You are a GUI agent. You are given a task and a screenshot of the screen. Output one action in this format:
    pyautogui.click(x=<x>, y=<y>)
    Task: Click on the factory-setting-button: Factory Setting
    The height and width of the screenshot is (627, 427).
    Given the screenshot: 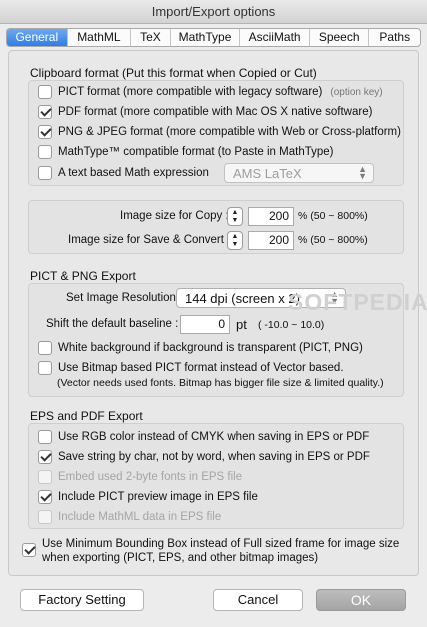 What is the action you would take?
    pyautogui.click(x=82, y=600)
    